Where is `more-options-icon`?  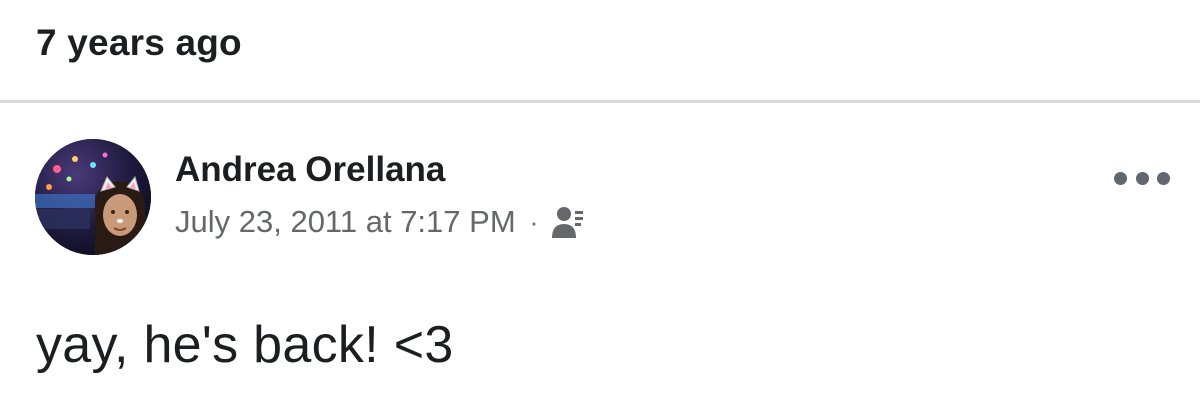
more-options-icon is located at coordinates (1142, 178).